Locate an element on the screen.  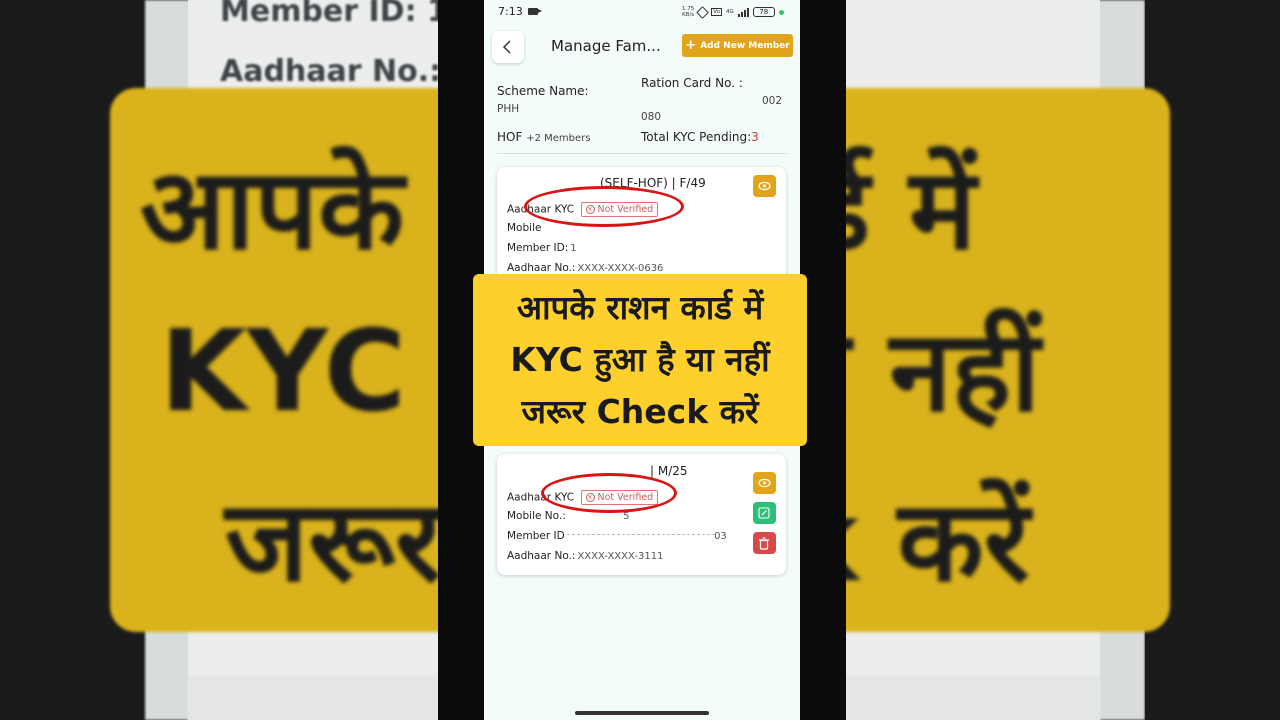
members-count: +2 Members is located at coordinates (558, 138).